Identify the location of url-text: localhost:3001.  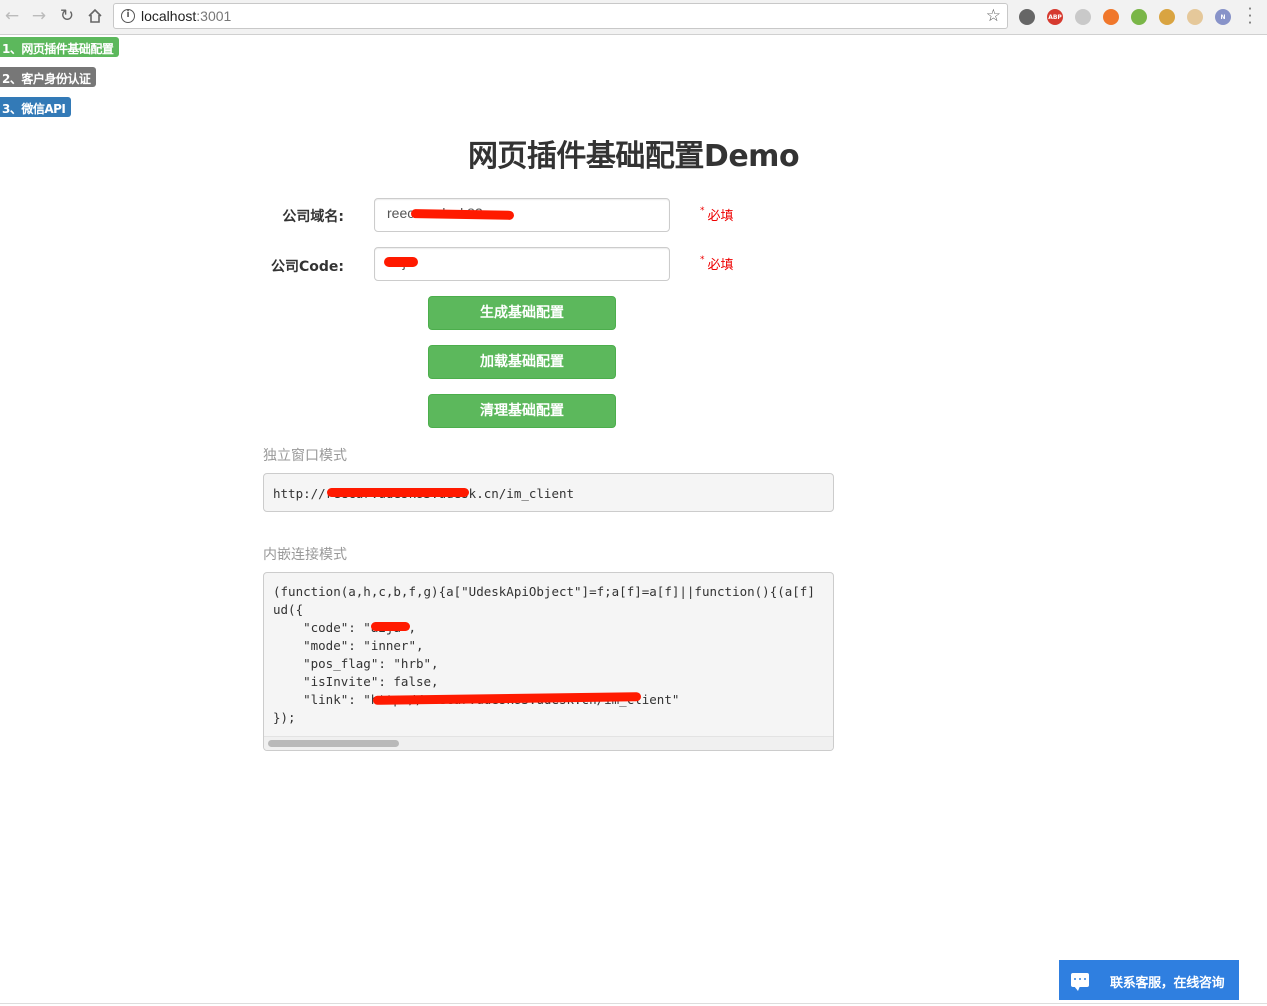
(186, 16).